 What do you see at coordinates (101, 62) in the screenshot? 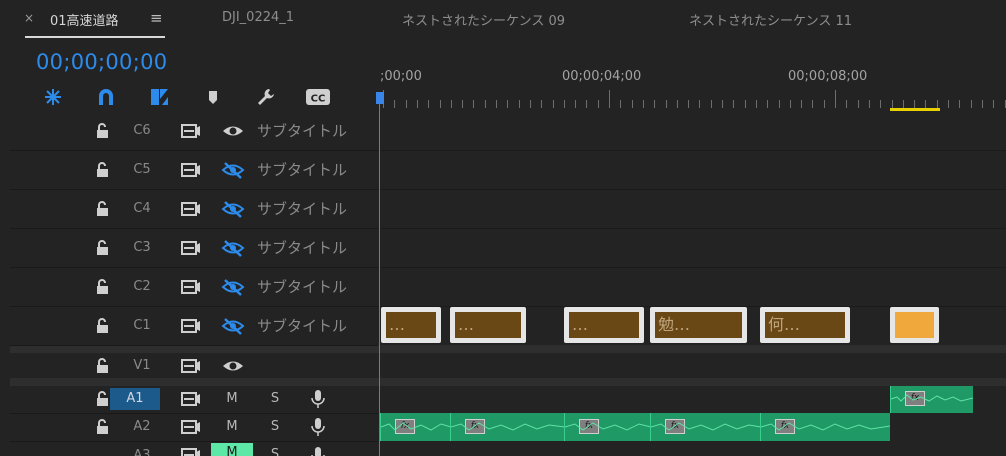
I see `playhead-timecode: 00;00;00;00` at bounding box center [101, 62].